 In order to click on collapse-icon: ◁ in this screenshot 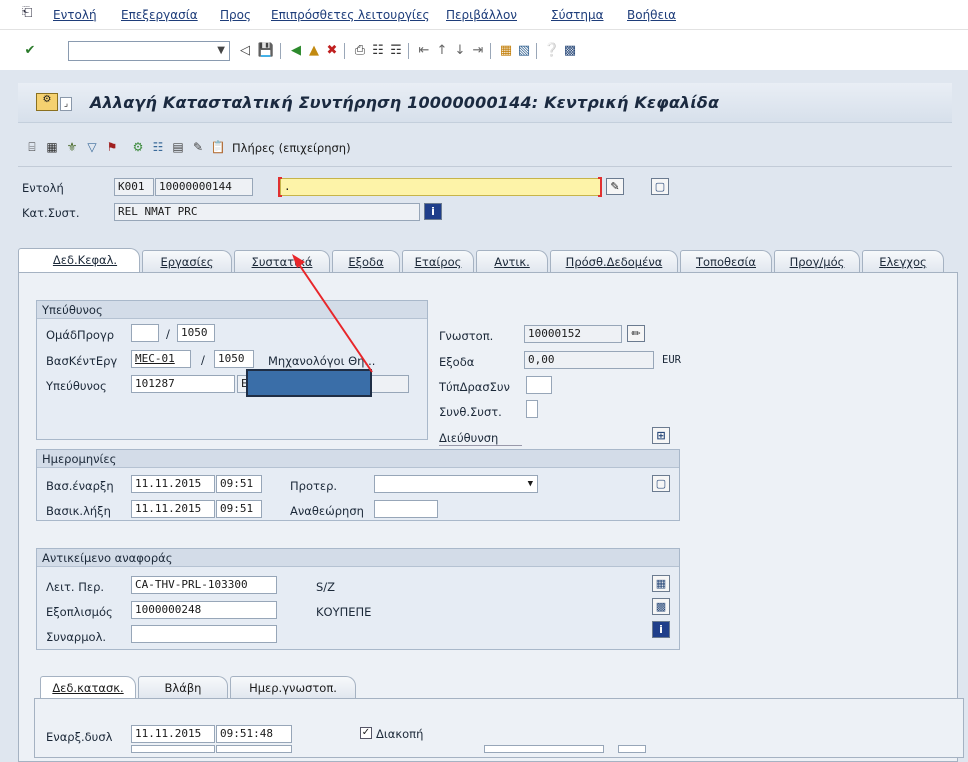, I will do `click(245, 50)`.